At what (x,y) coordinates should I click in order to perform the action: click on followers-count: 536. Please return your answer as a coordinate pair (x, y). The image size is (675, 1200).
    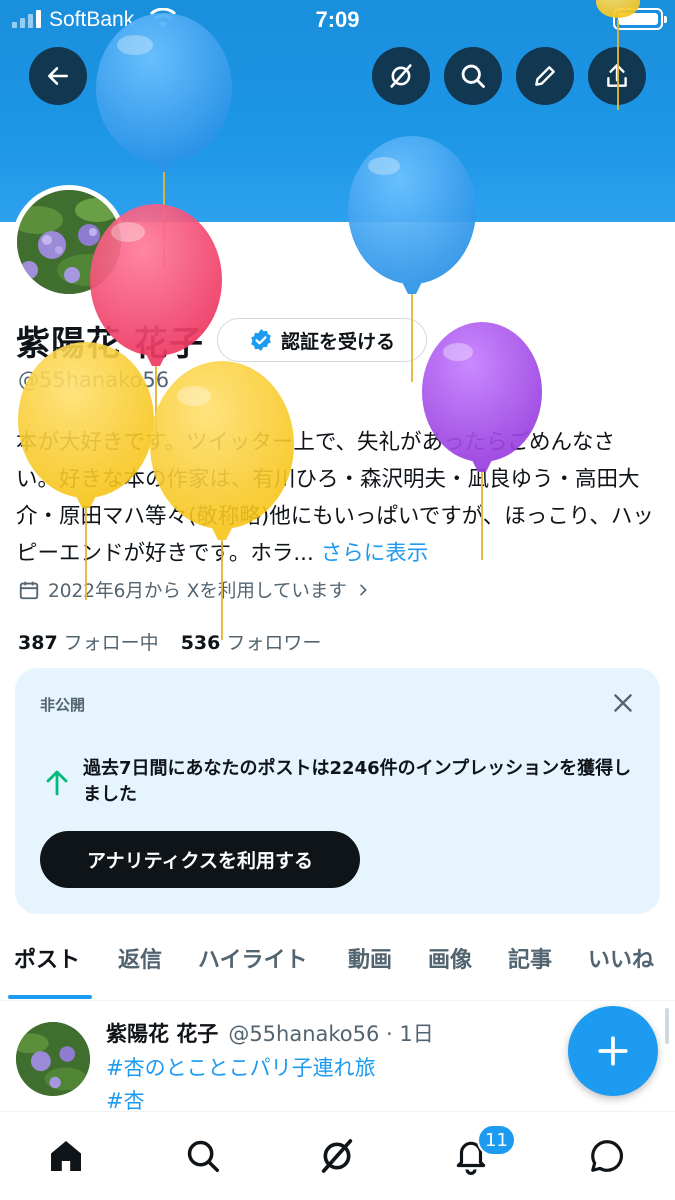
    Looking at the image, I should click on (200, 643).